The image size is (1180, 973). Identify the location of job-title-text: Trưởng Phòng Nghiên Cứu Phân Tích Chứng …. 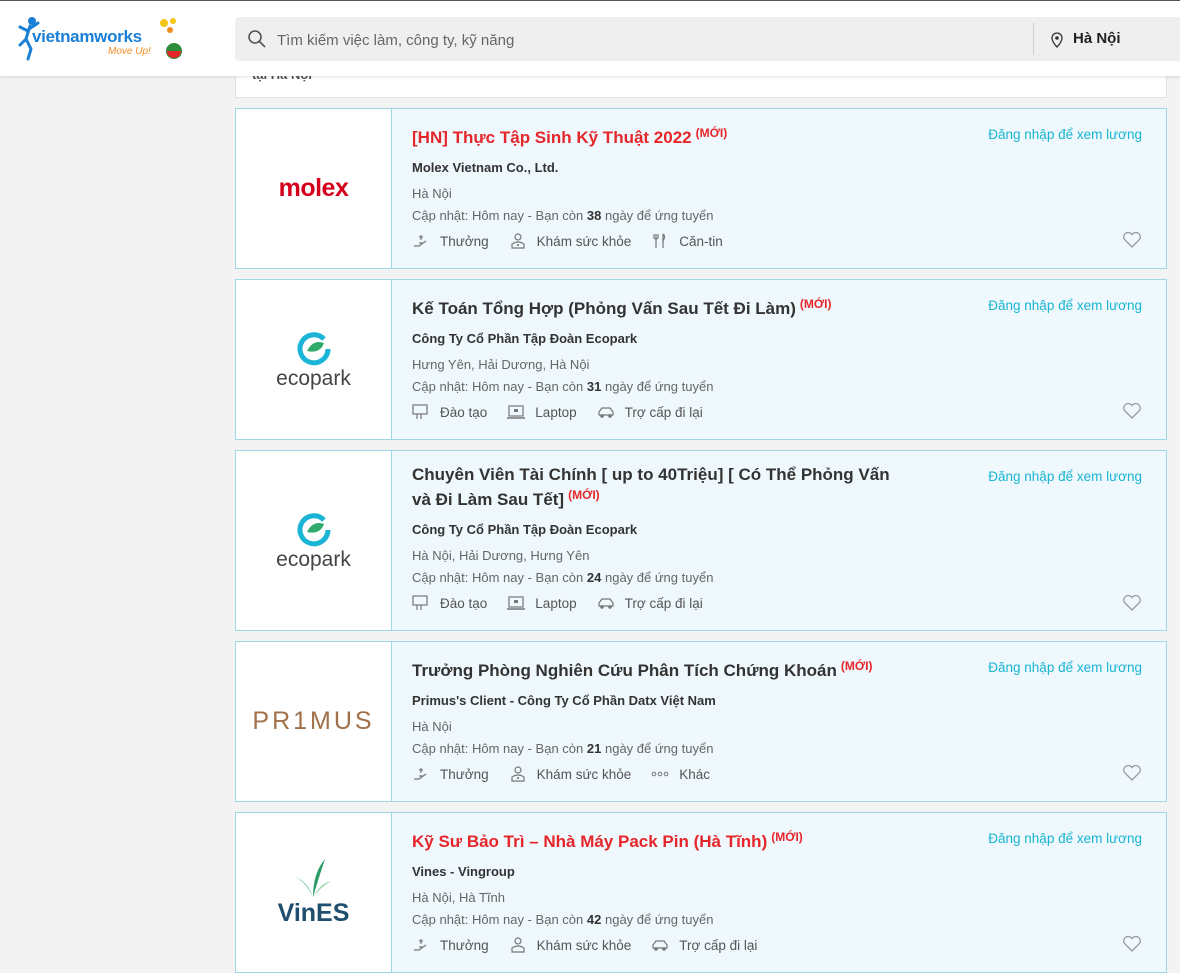
(624, 670).